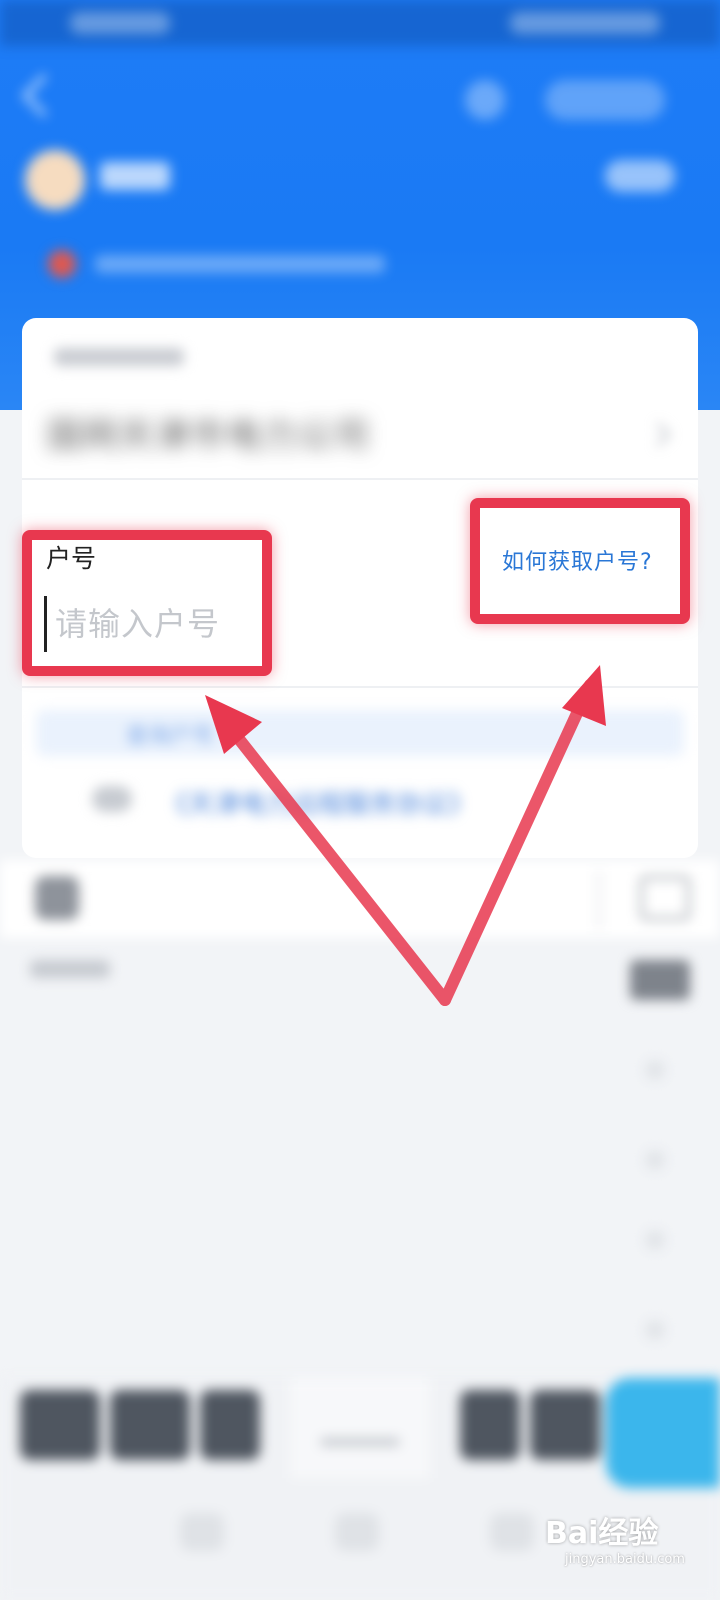  I want to click on section-caption, so click(70, 969).